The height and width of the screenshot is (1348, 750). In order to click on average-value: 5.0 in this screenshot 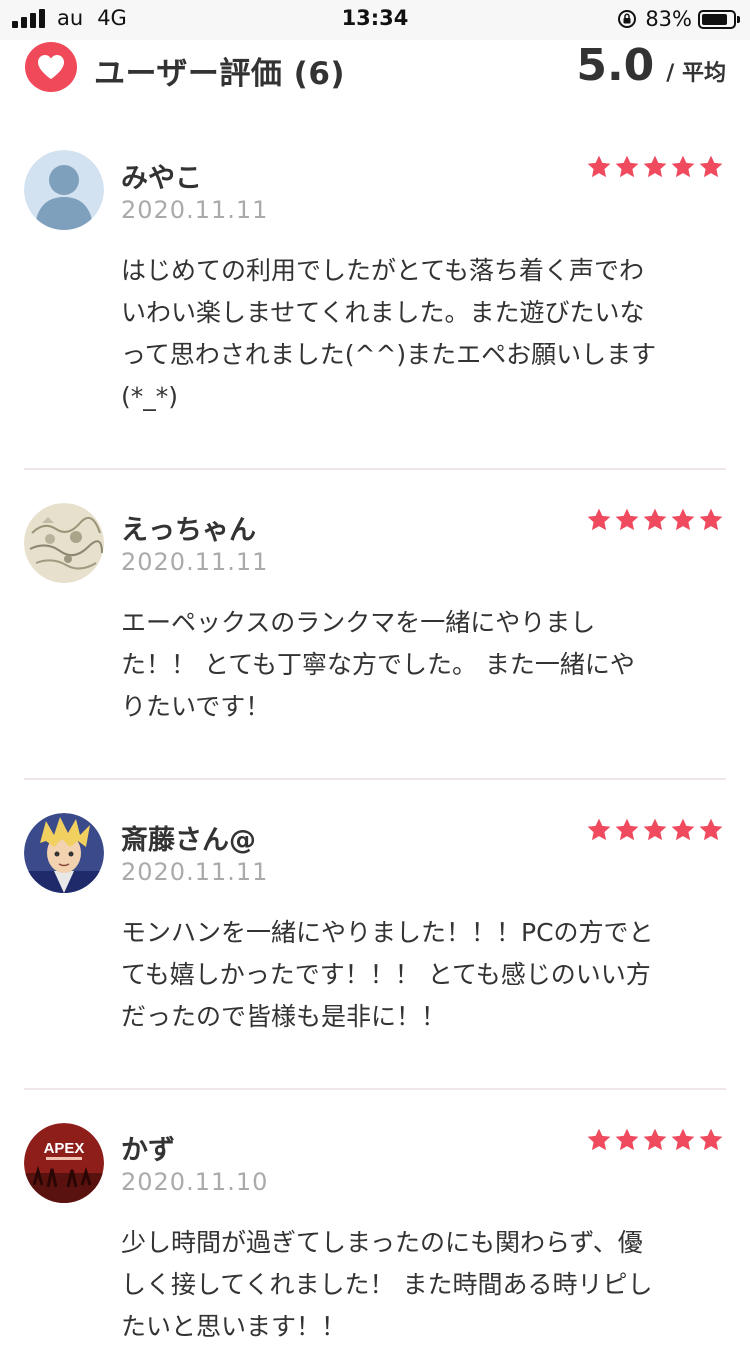, I will do `click(615, 65)`.